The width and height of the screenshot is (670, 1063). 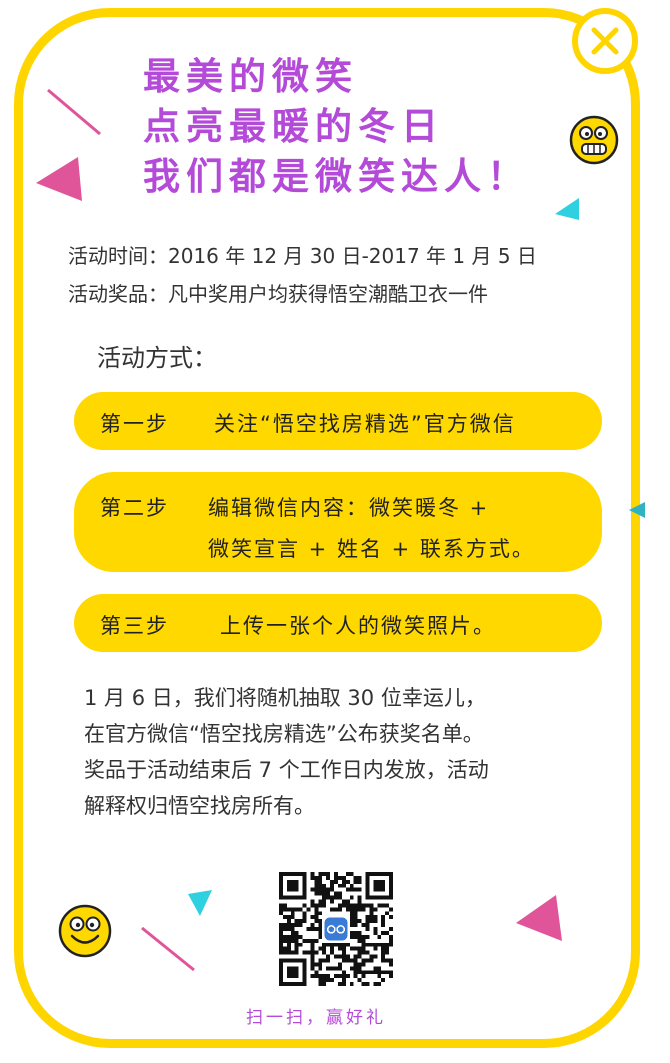 I want to click on rules-line: 1 月 6 日，我们将随机抽取 30 位幸运儿，, so click(x=285, y=698).